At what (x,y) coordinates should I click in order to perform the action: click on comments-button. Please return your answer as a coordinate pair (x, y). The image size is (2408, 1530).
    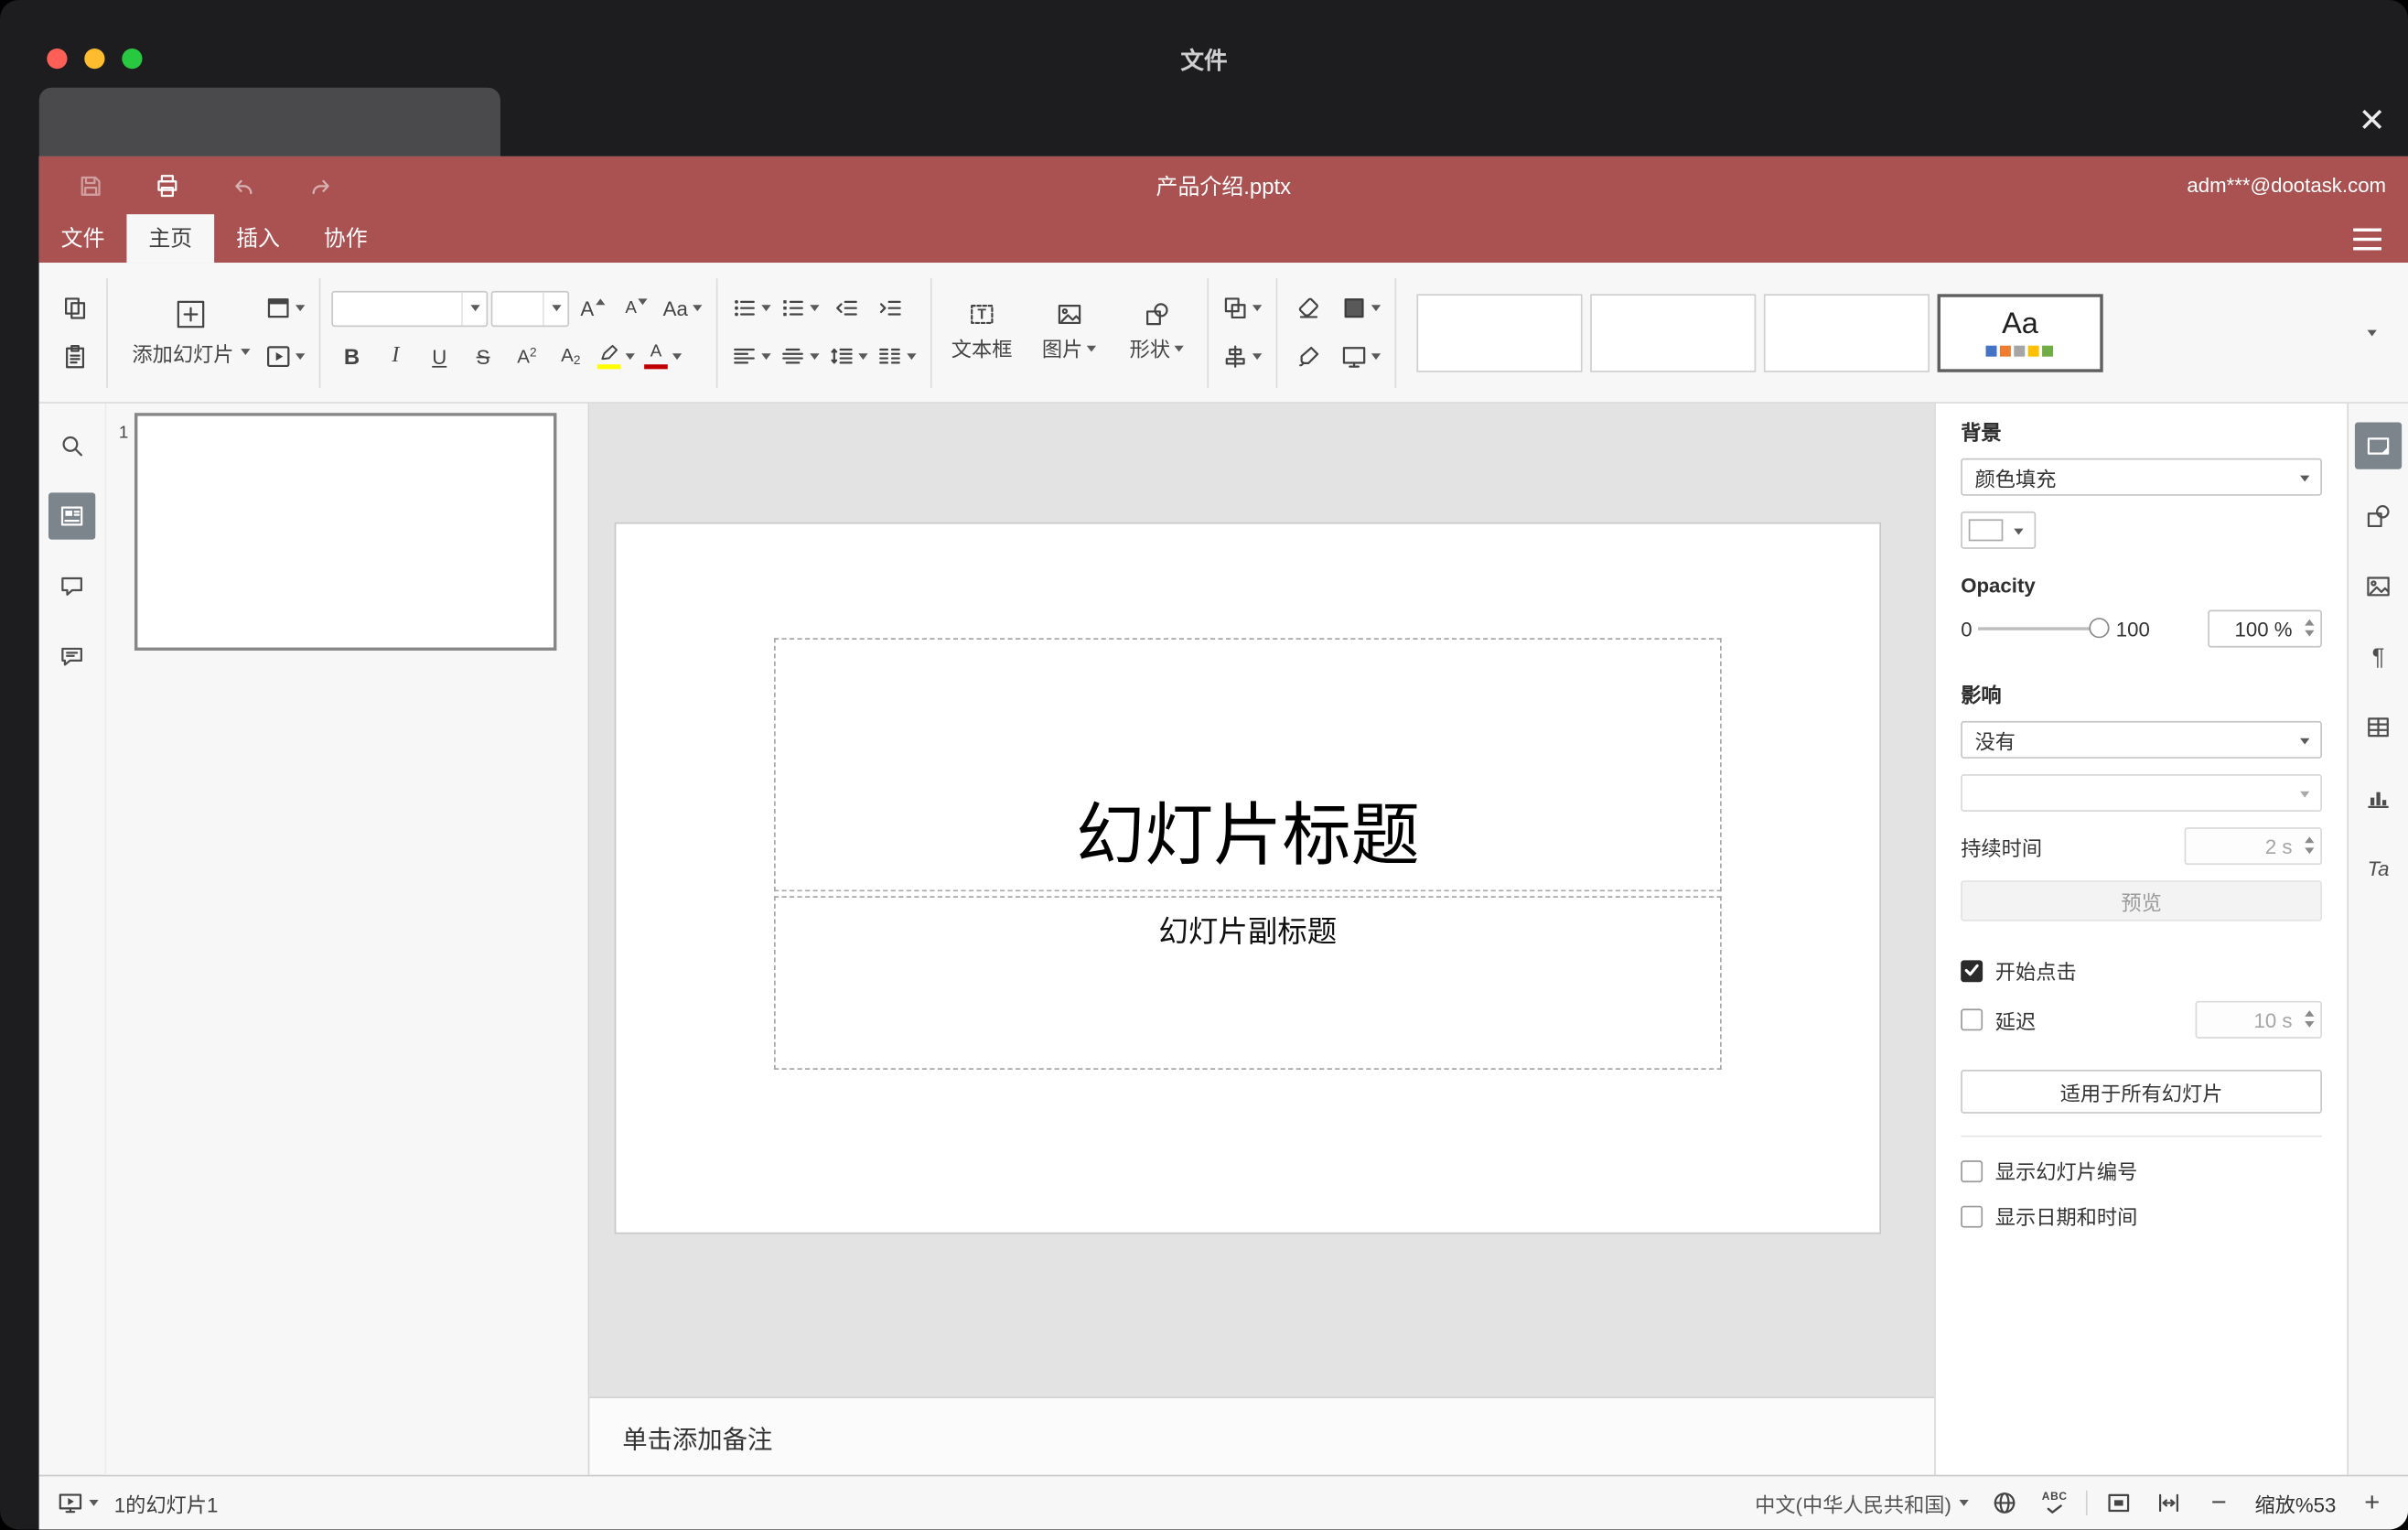
    Looking at the image, I should click on (71, 586).